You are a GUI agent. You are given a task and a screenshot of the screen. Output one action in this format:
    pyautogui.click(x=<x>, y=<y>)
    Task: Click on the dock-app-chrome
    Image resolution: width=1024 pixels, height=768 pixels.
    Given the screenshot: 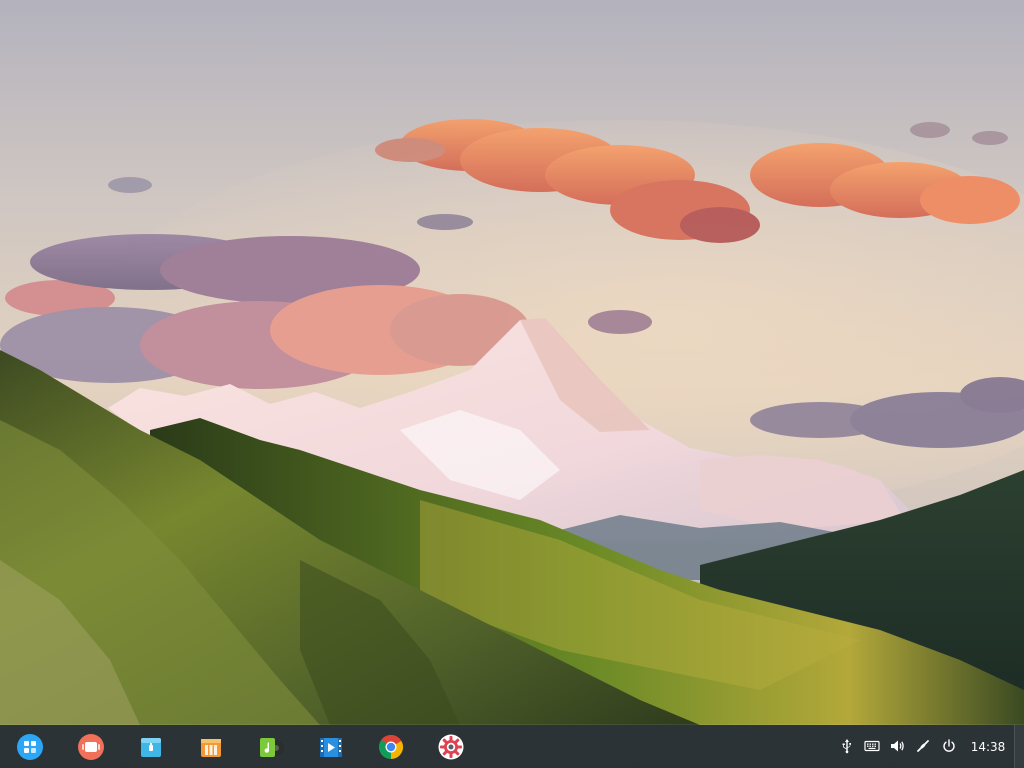 What is the action you would take?
    pyautogui.click(x=391, y=747)
    